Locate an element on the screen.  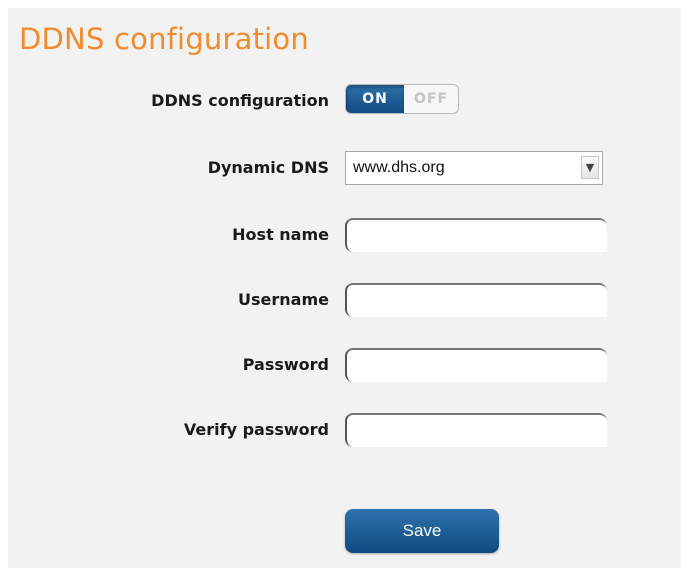
password-label: Password is located at coordinates (285, 364).